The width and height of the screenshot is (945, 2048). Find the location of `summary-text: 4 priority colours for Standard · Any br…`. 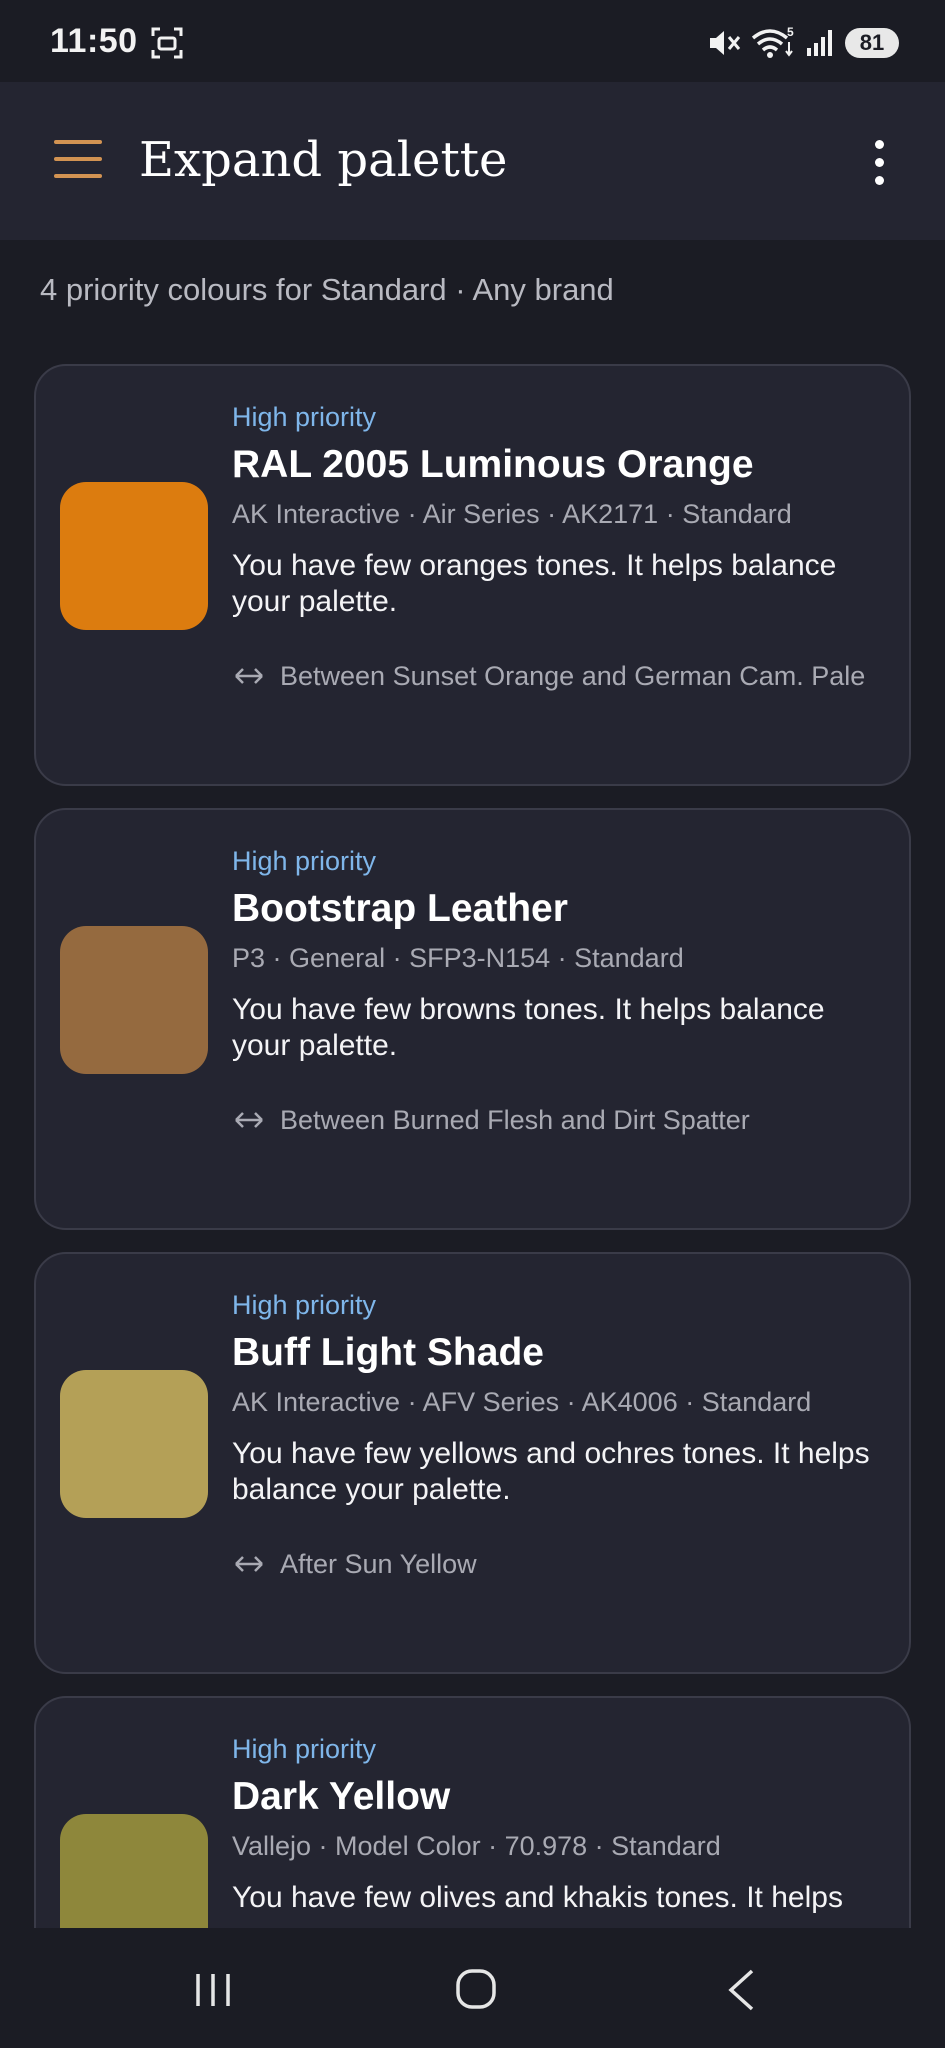

summary-text: 4 priority colours for Standard · Any br… is located at coordinates (327, 289).